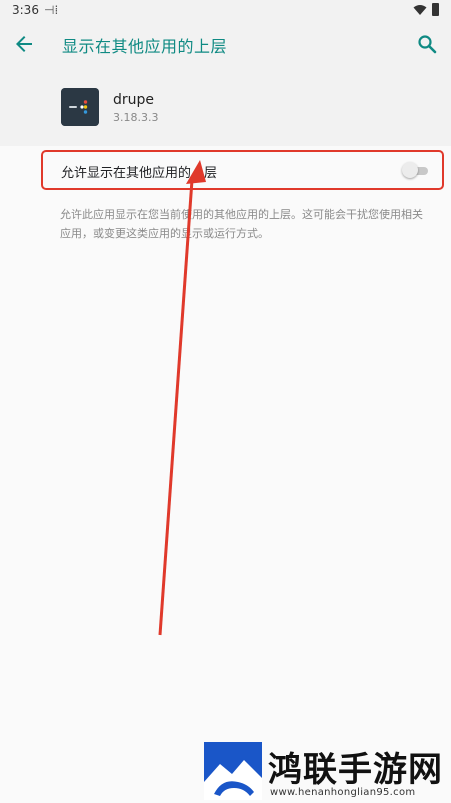 This screenshot has width=451, height=803. What do you see at coordinates (51, 10) in the screenshot?
I see `notification-icon: ⊣⁞` at bounding box center [51, 10].